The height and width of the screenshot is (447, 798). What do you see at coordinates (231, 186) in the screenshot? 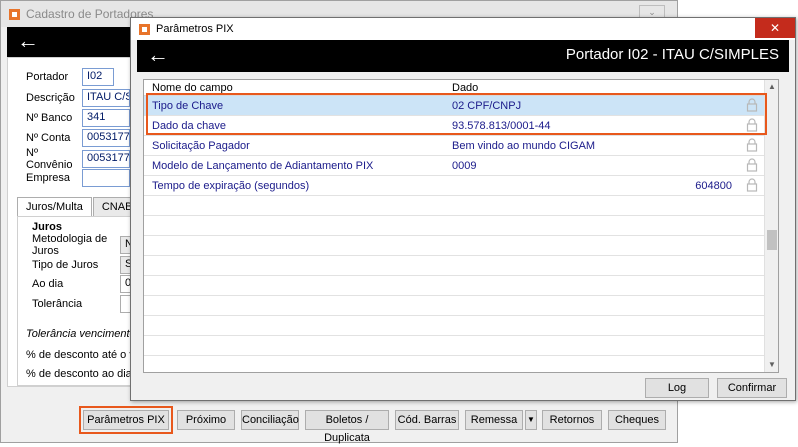
I see `row-field-name: Tempo de expiração (segundos)` at bounding box center [231, 186].